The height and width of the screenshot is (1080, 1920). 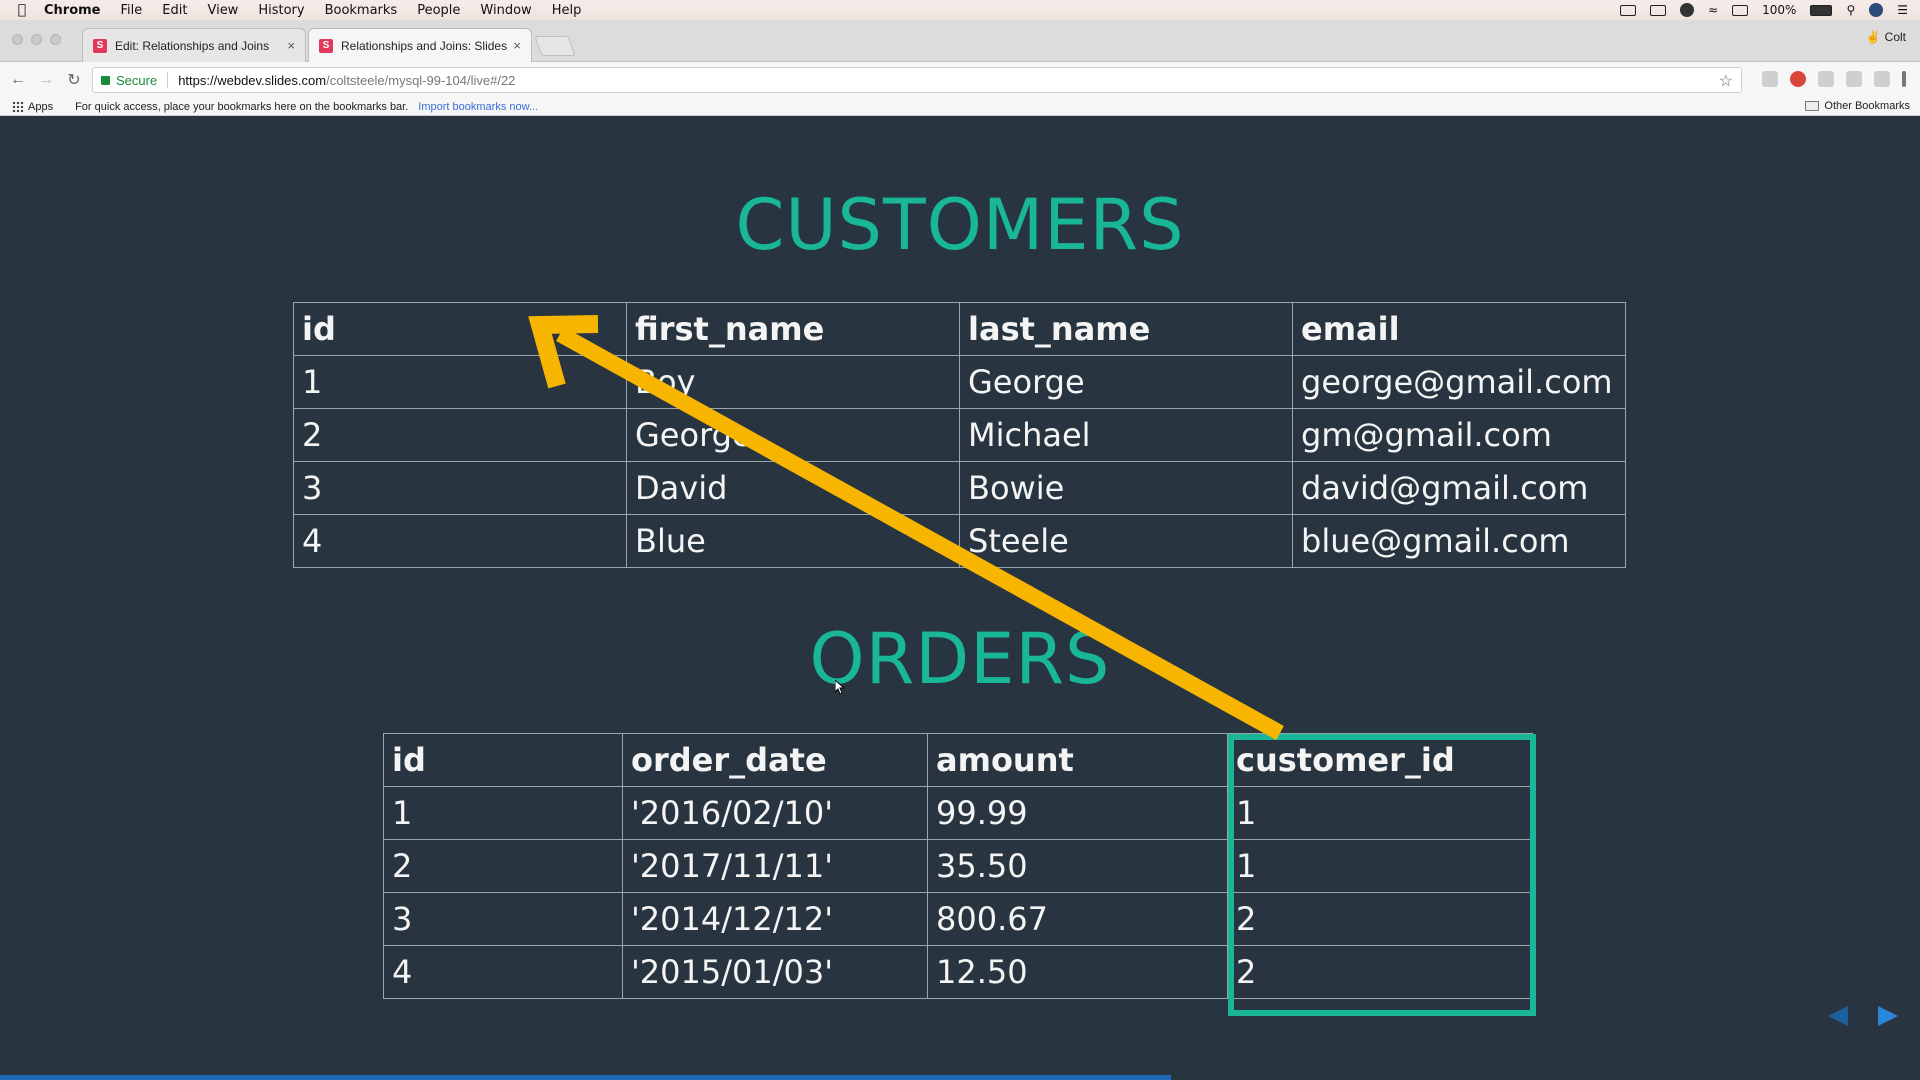 What do you see at coordinates (1658, 10) in the screenshot?
I see `glasses-icon` at bounding box center [1658, 10].